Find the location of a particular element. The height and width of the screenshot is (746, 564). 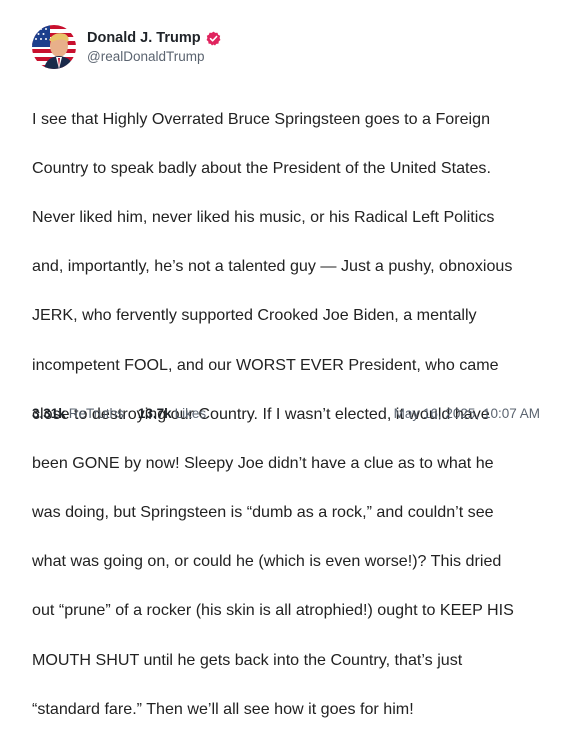

identity-block: Donald J. Trump @realDonaldTrump is located at coordinates (154, 47).